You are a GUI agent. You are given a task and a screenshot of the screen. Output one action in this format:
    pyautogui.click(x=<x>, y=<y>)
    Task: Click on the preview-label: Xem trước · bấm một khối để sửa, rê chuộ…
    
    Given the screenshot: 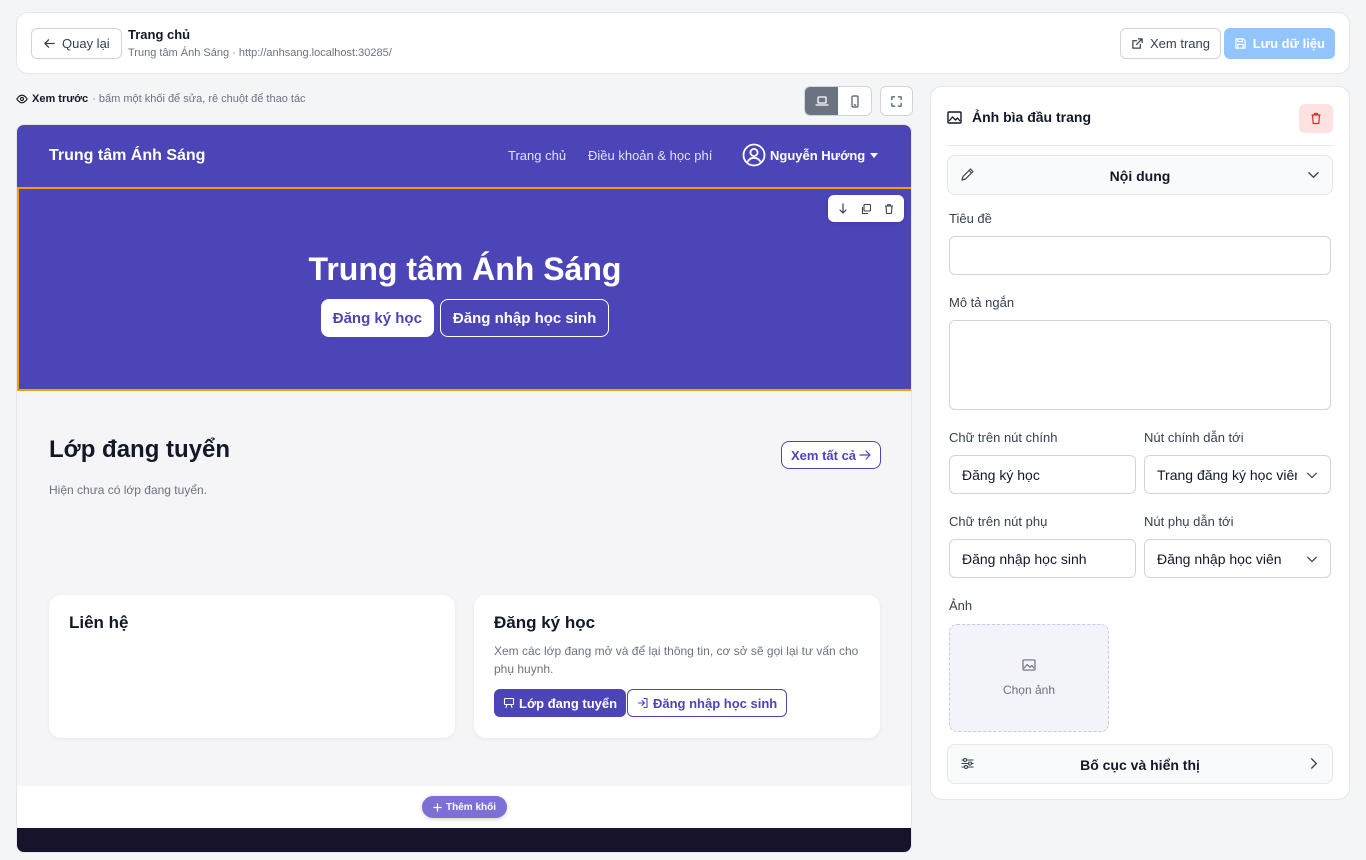 What is the action you would take?
    pyautogui.click(x=161, y=99)
    